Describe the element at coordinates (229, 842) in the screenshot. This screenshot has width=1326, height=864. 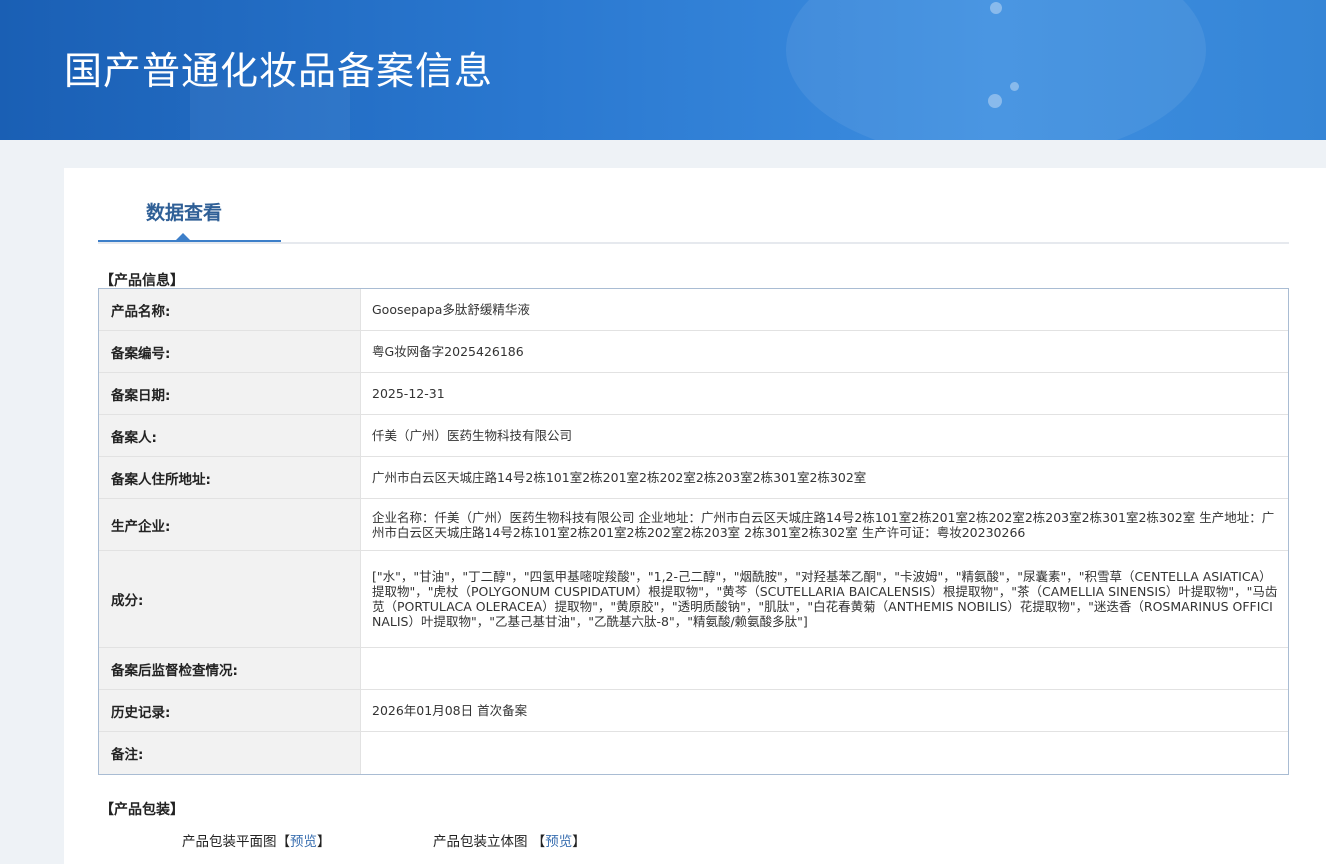
I see `packaging-flat-label: 产品包装平面图` at that location.